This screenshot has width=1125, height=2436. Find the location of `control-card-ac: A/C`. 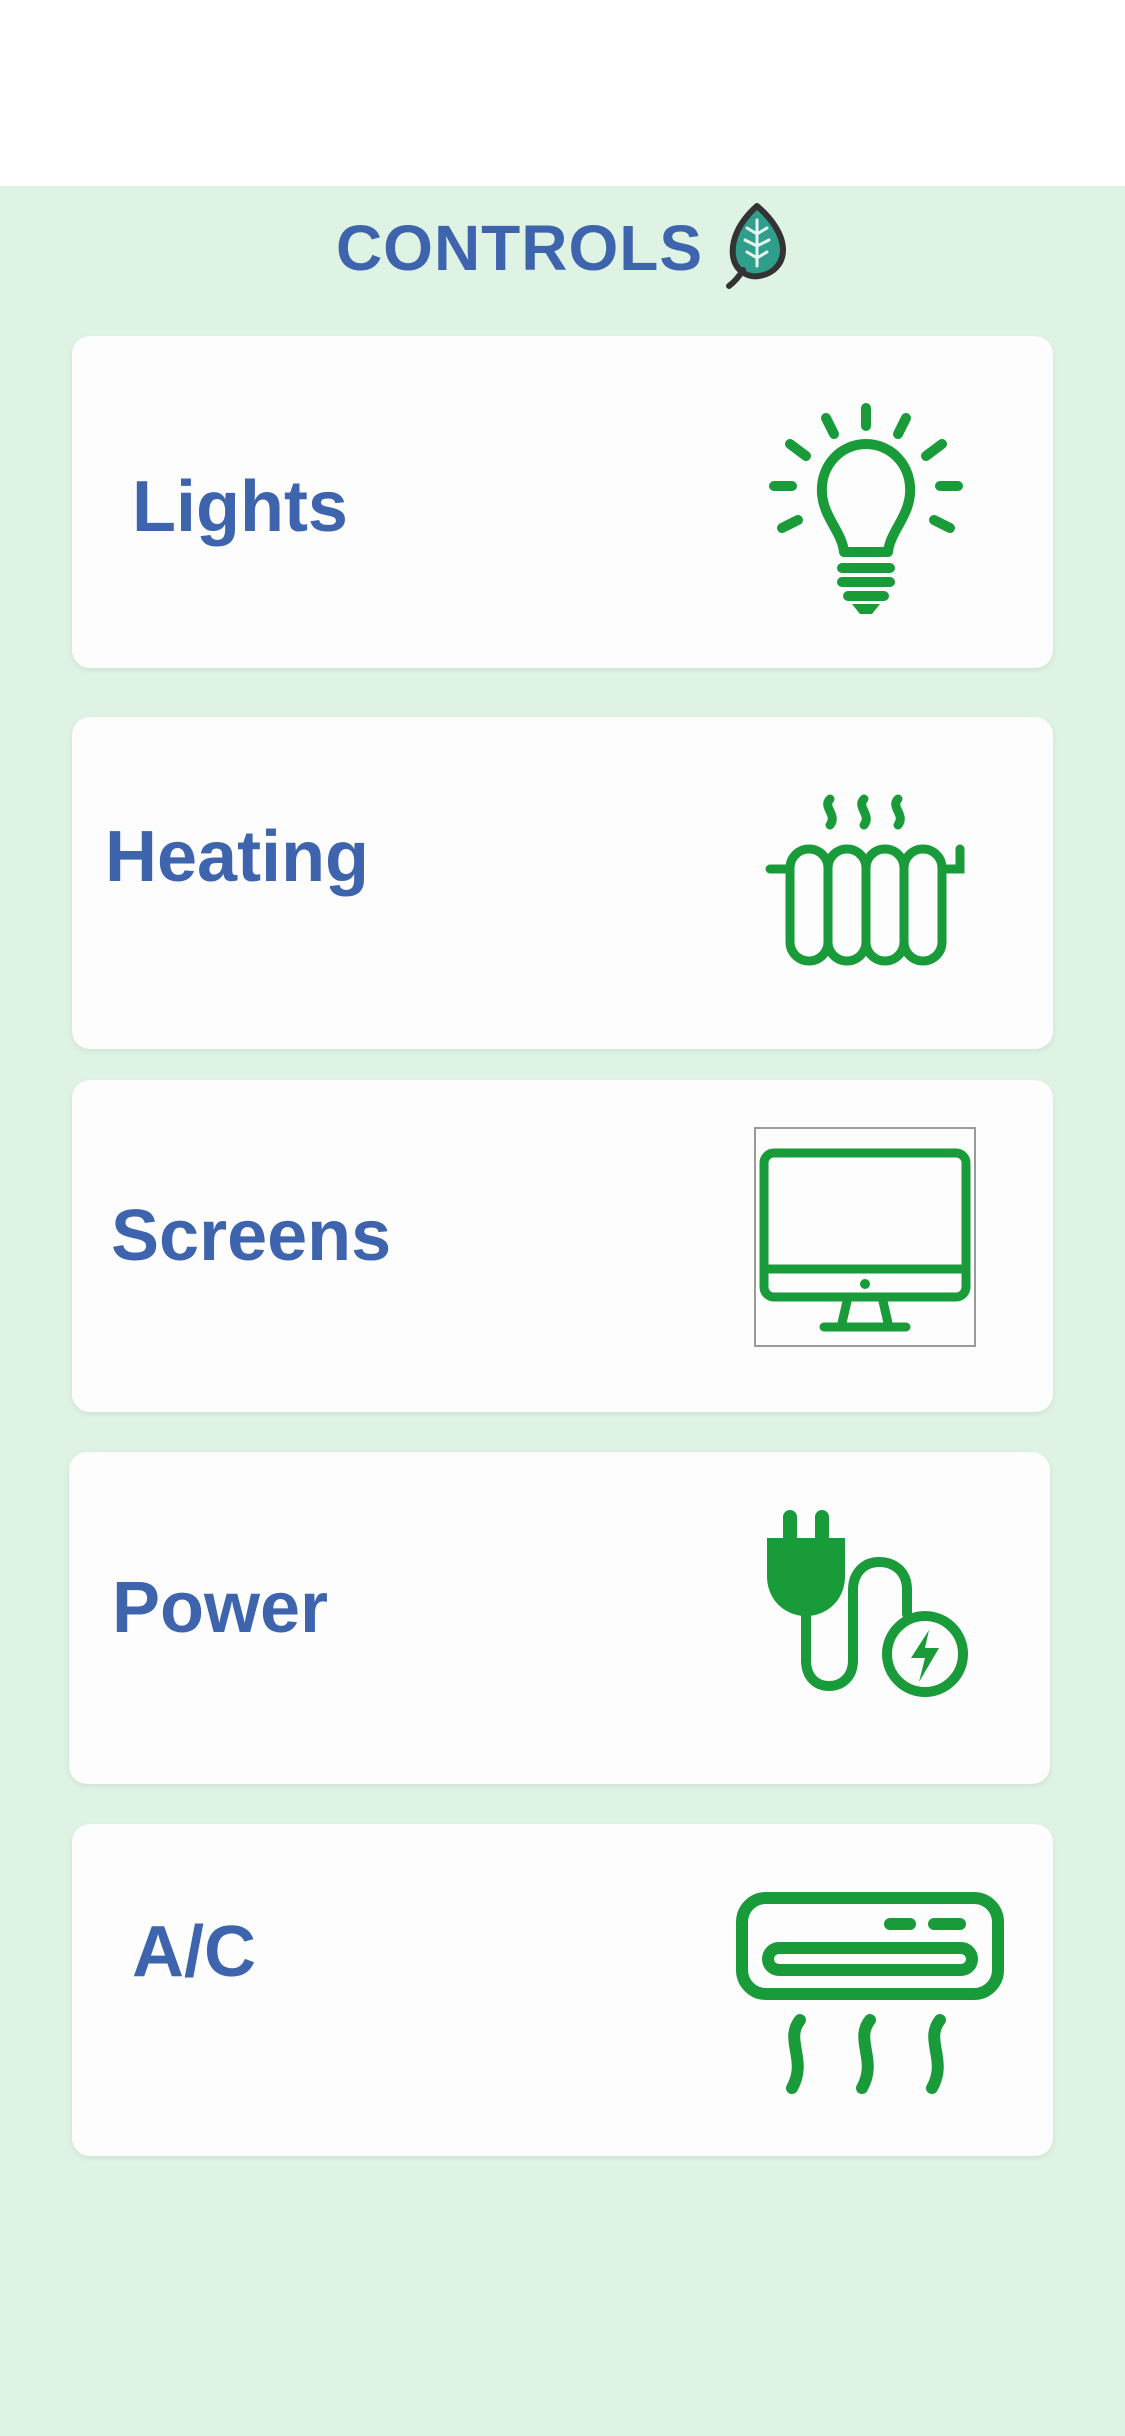

control-card-ac: A/C is located at coordinates (562, 1990).